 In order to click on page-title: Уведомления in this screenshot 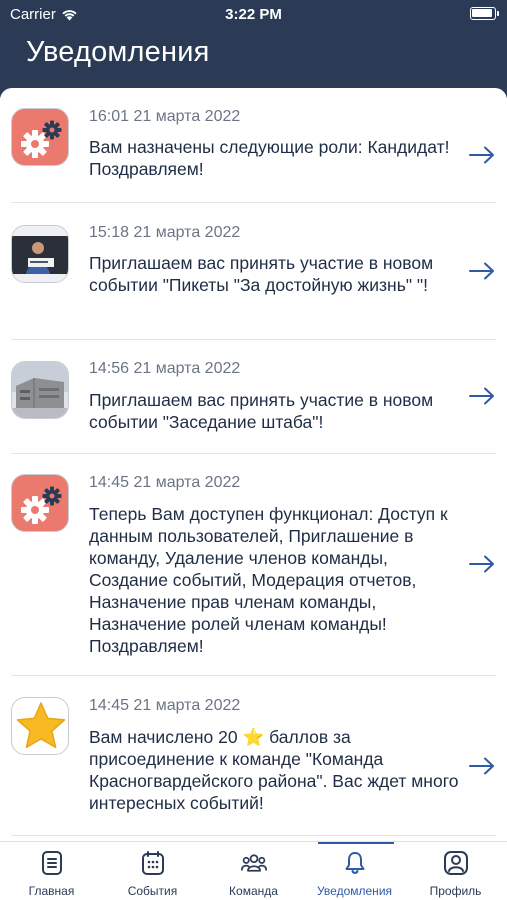, I will do `click(118, 52)`.